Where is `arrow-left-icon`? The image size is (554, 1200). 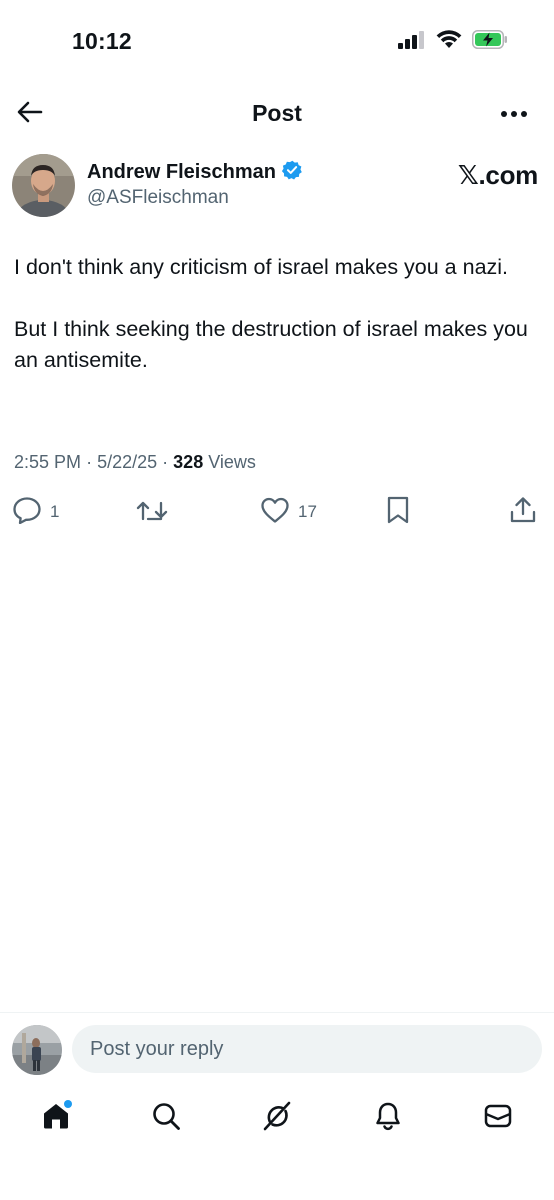
arrow-left-icon is located at coordinates (30, 114).